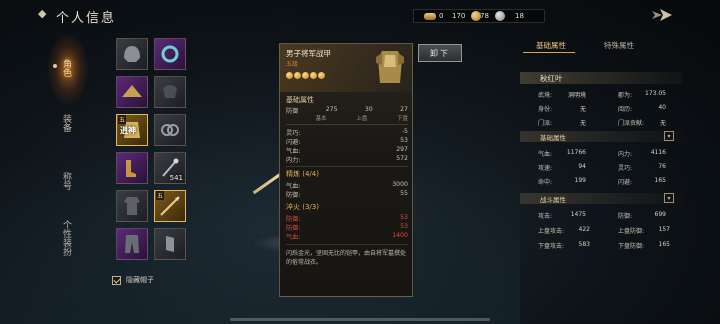  I want to click on bamboo-hat-icon, so click(132, 91).